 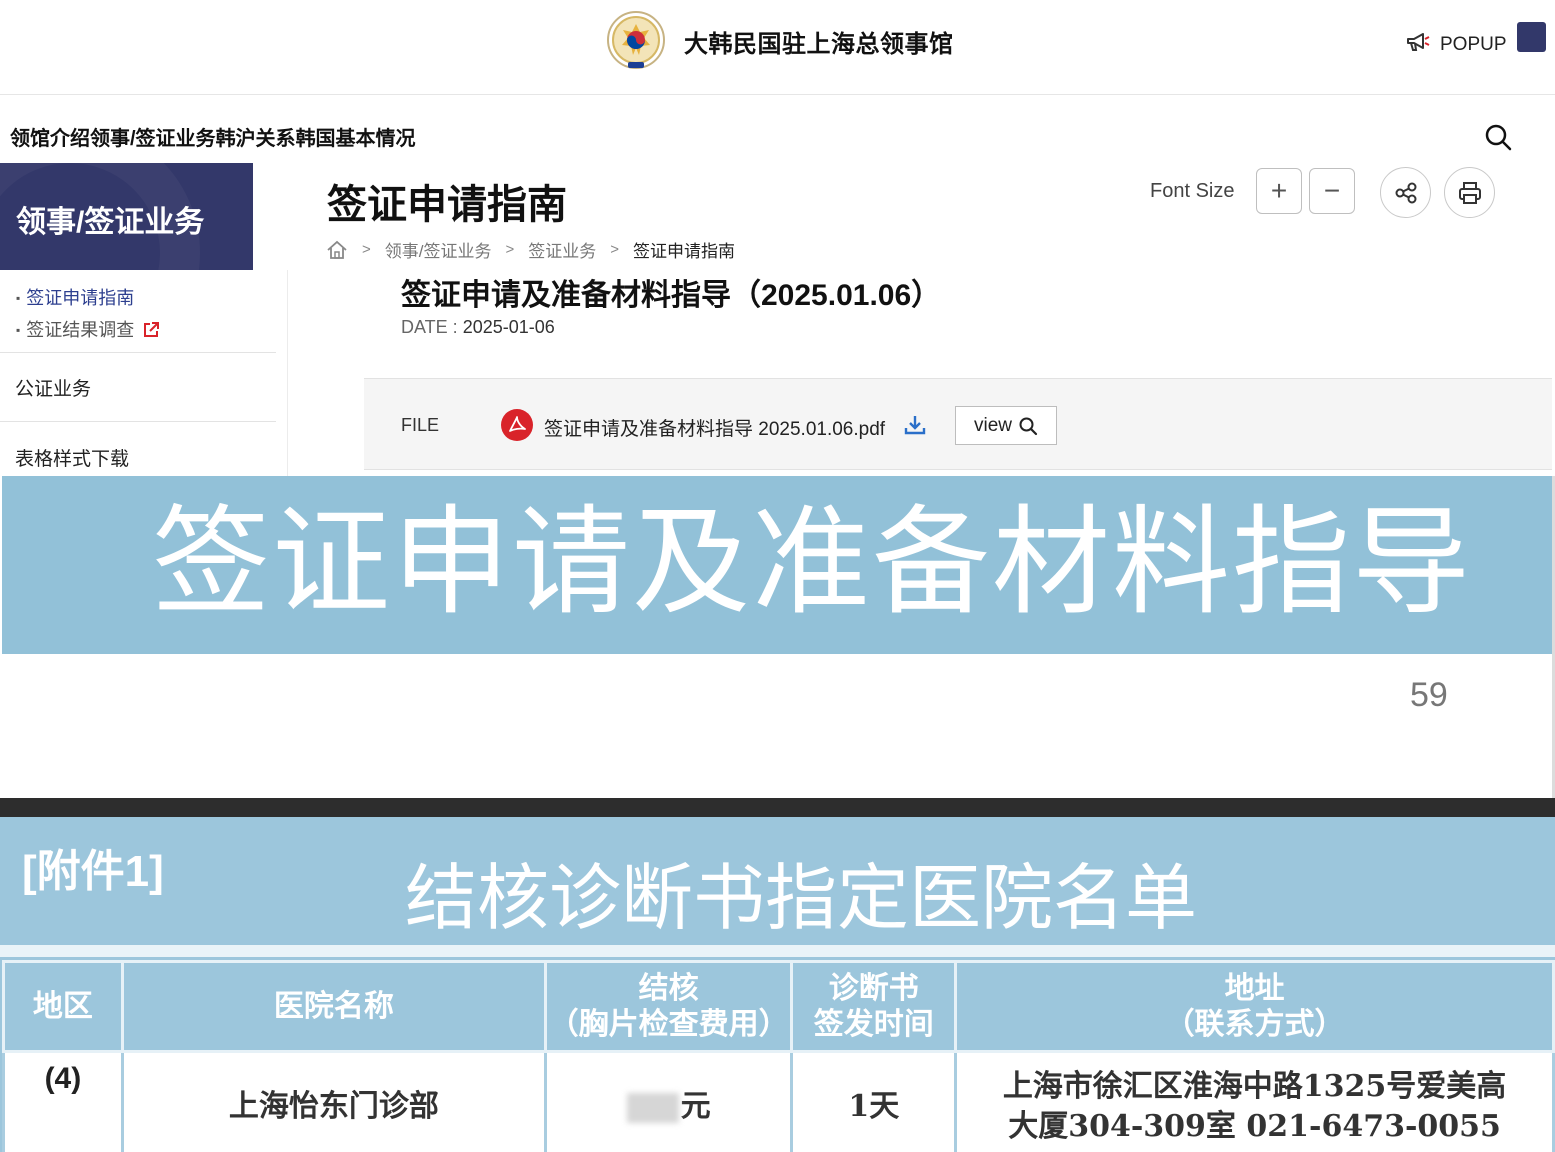 What do you see at coordinates (356, 136) in the screenshot?
I see `gnb-item-korea-info: 韩国基本情况` at bounding box center [356, 136].